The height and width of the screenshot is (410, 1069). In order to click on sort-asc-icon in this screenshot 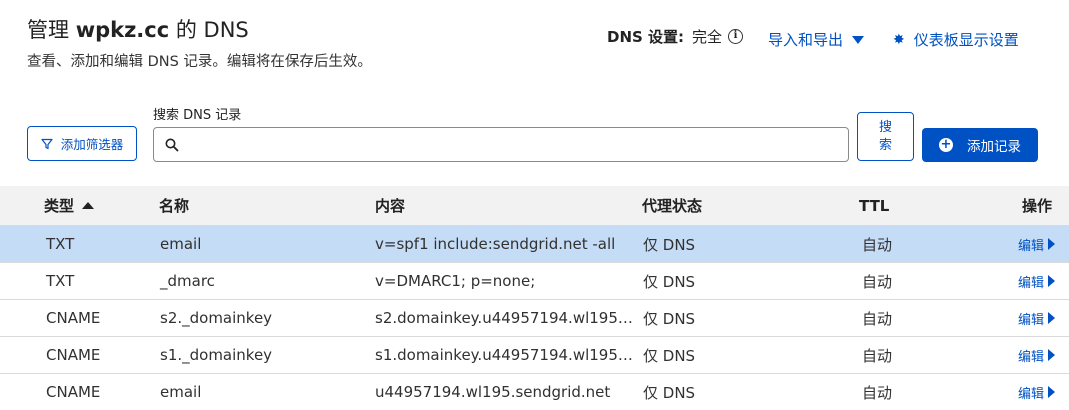, I will do `click(88, 205)`.